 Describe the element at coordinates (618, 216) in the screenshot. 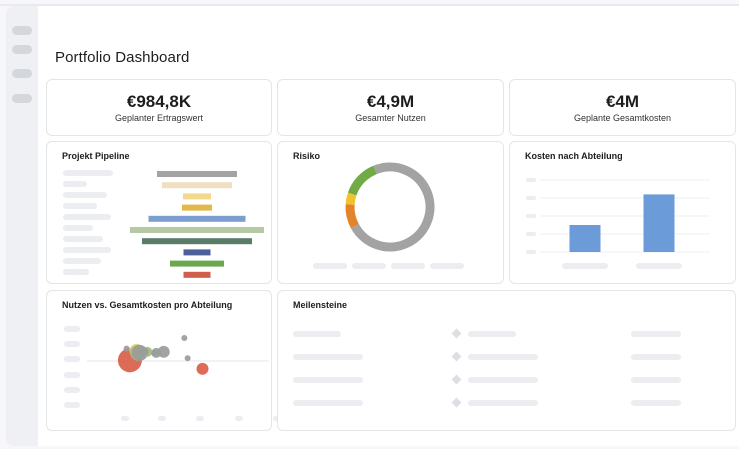

I see `costs-bar-chart` at that location.